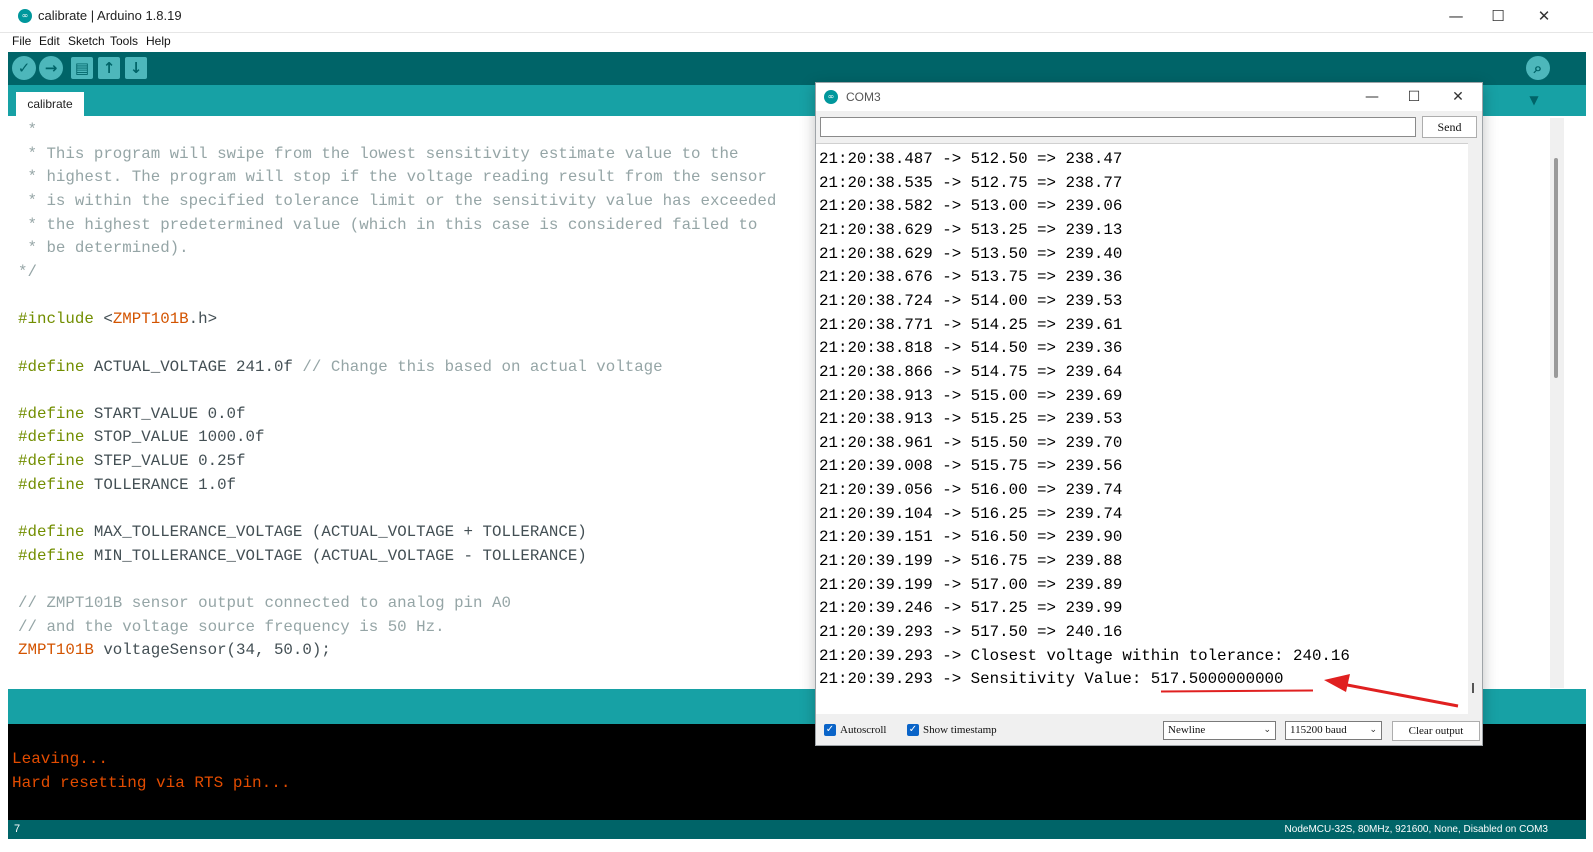 The image size is (1593, 852). Describe the element at coordinates (971, 300) in the screenshot. I see `serial-line: 21:20:38.724 -> 514.00 => 239.53` at that location.